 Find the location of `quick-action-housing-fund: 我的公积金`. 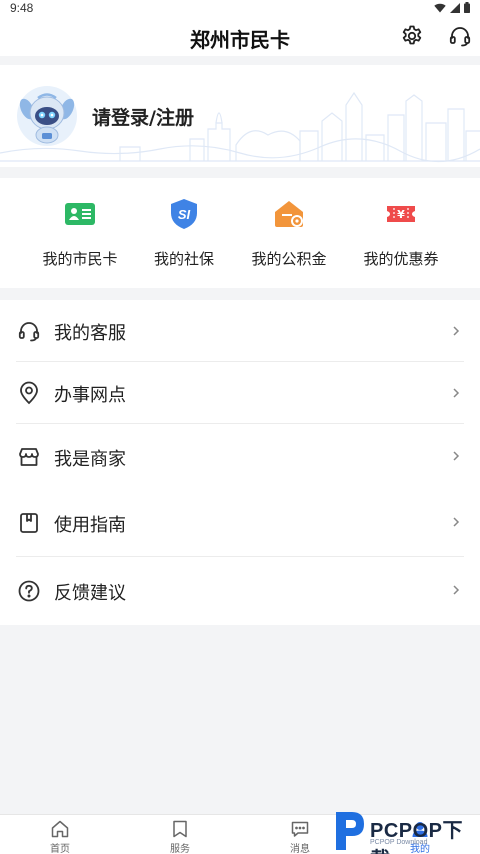

quick-action-housing-fund: 我的公积金 is located at coordinates (289, 233).